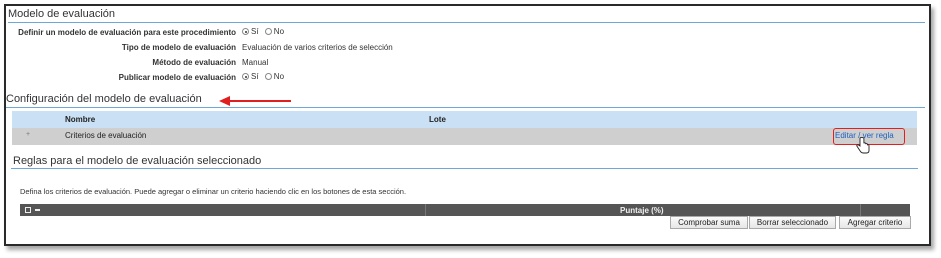 The height and width of the screenshot is (258, 941). What do you see at coordinates (37, 210) in the screenshot?
I see `collapse-icon` at bounding box center [37, 210].